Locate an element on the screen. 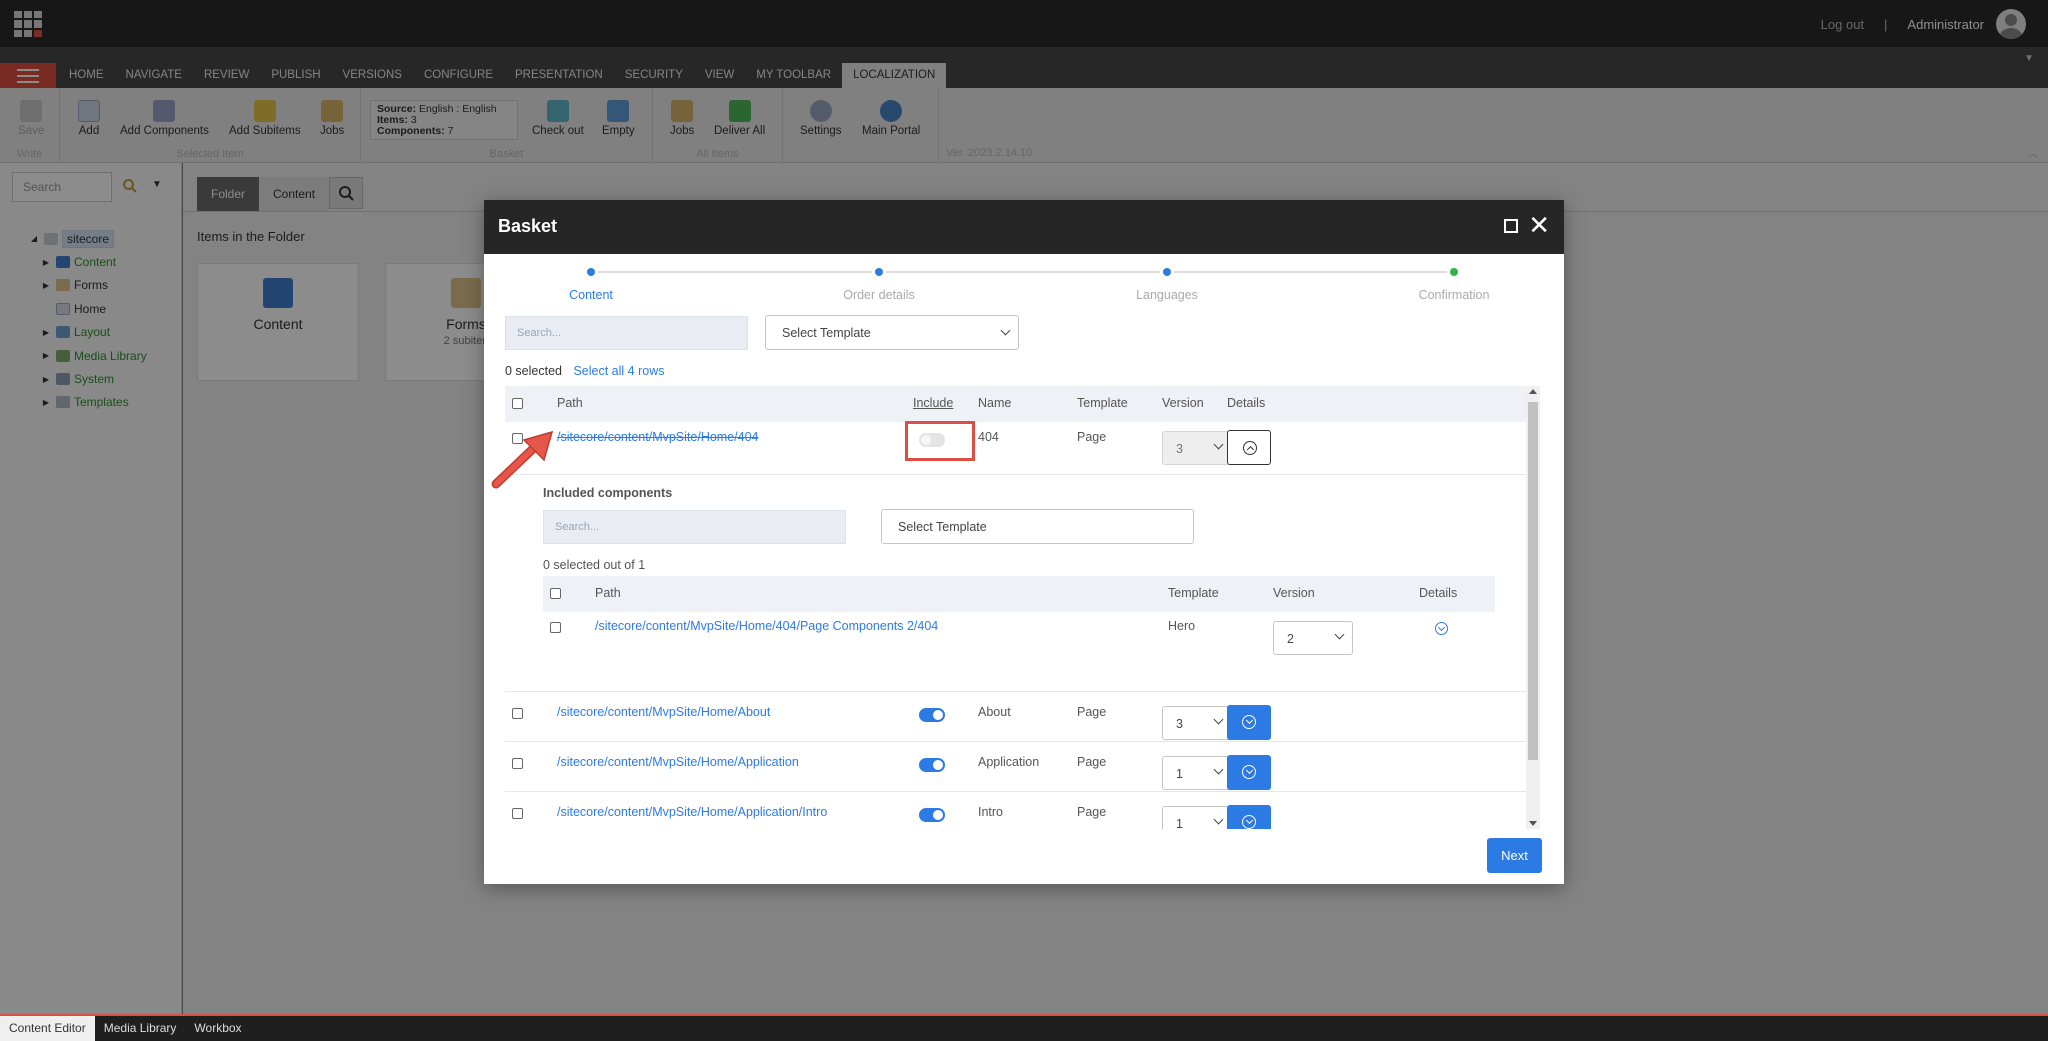  tab-workbox: Workbox is located at coordinates (217, 1028).